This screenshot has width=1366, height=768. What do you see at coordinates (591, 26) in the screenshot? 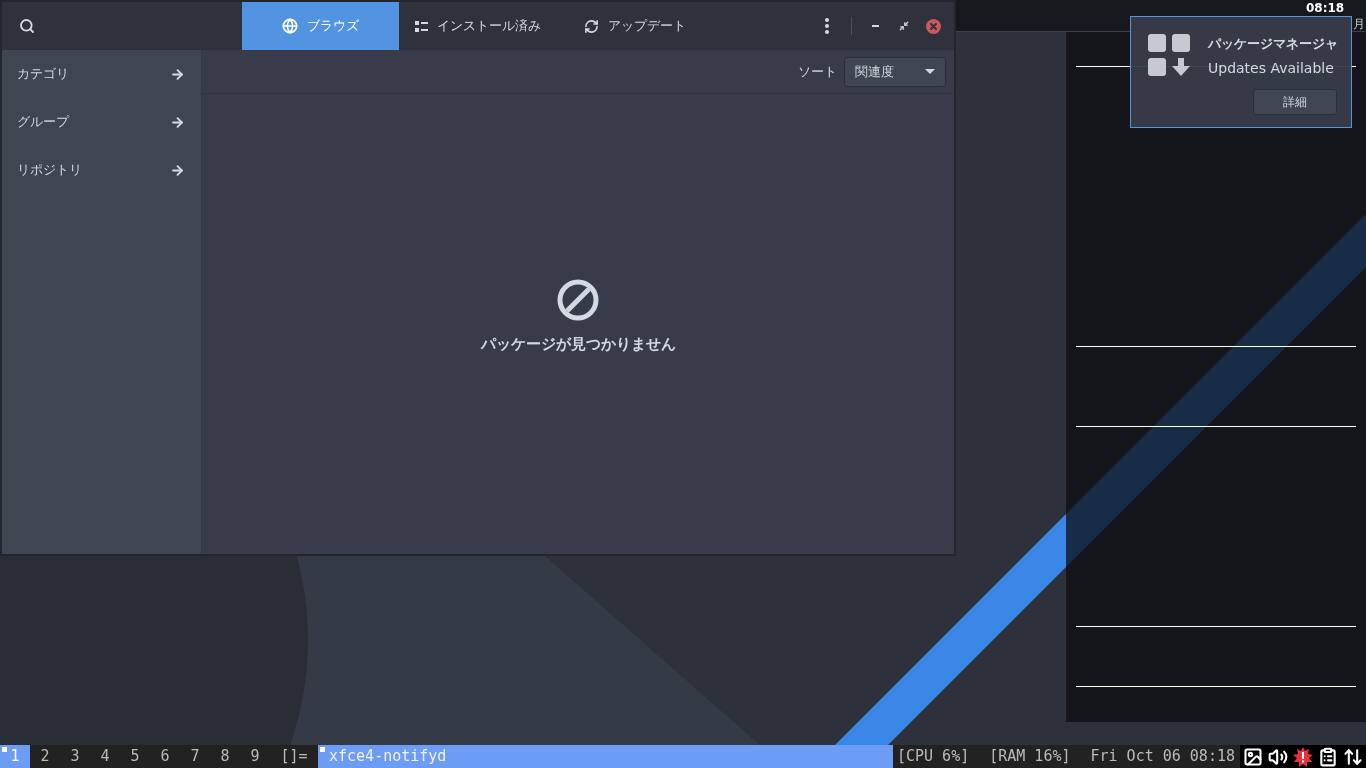
I see `refresh-icon` at bounding box center [591, 26].